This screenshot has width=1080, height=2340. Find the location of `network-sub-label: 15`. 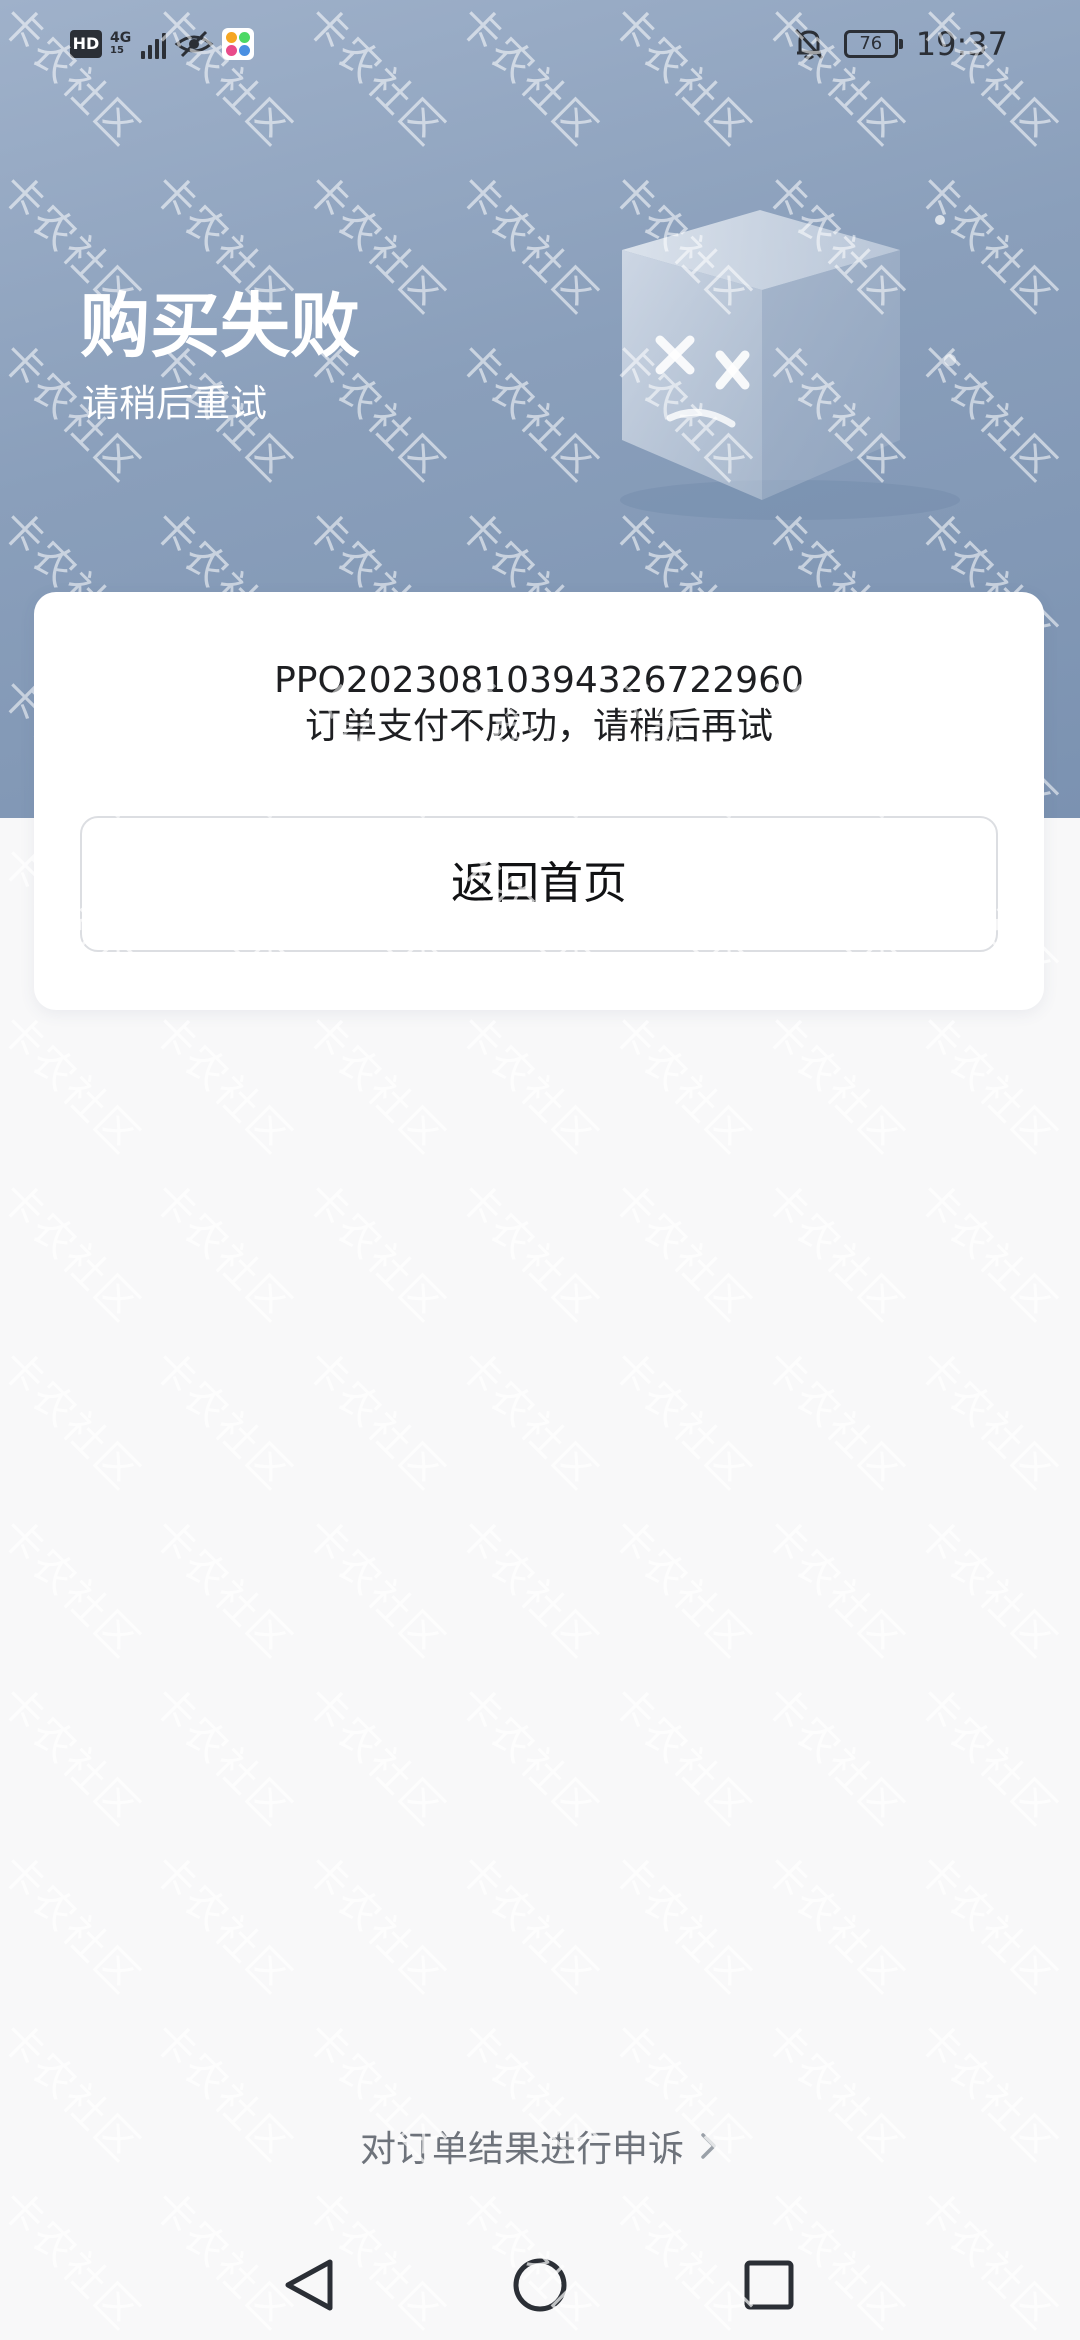

network-sub-label: 15 is located at coordinates (117, 50).